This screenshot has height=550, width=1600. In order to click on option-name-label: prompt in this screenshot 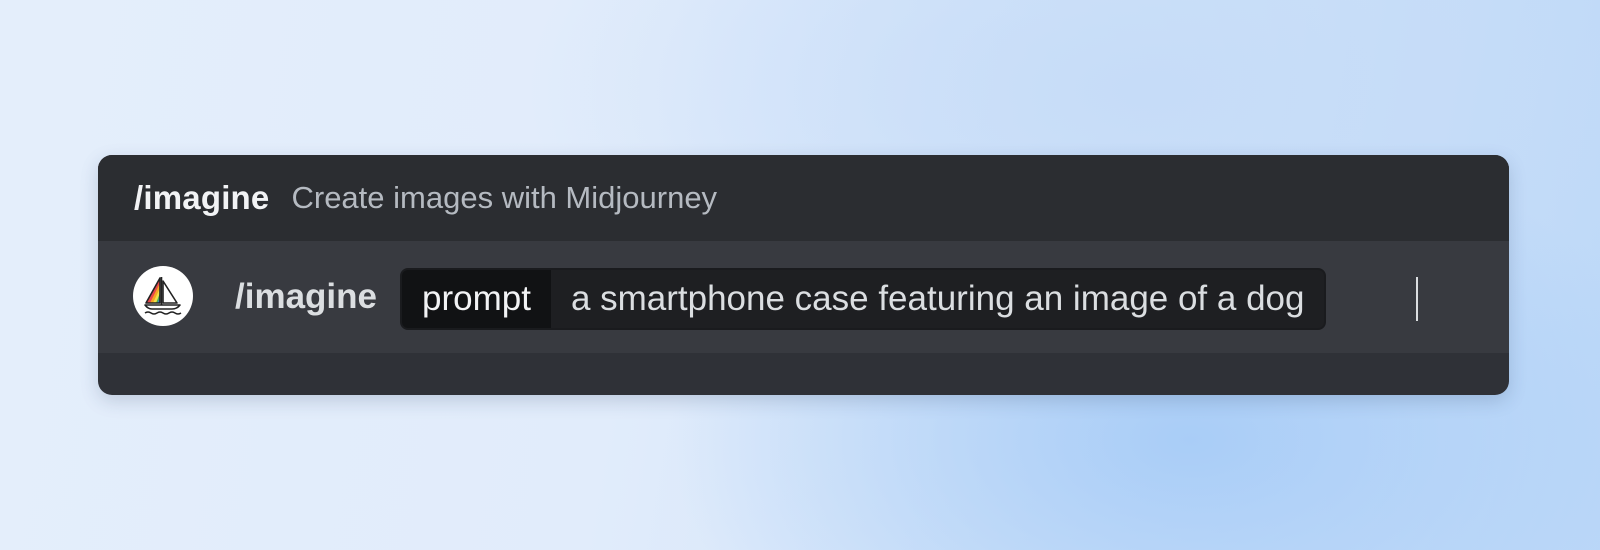, I will do `click(476, 299)`.